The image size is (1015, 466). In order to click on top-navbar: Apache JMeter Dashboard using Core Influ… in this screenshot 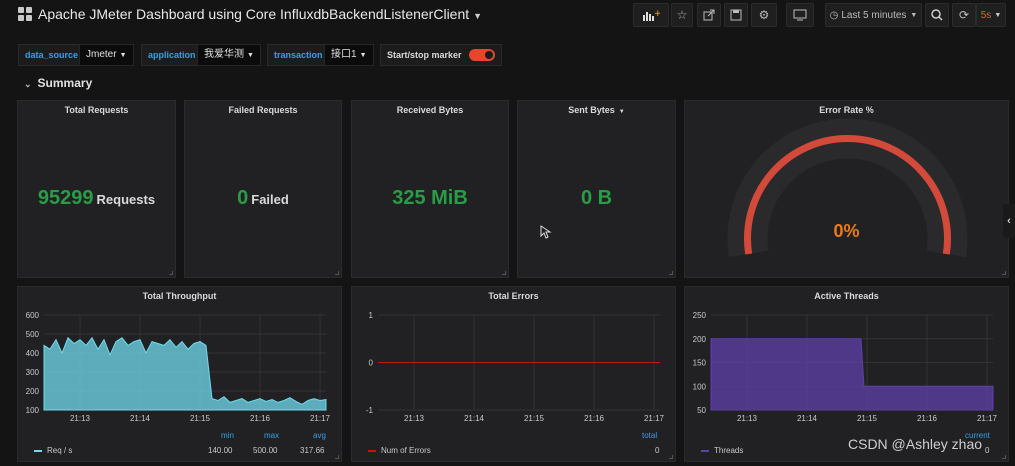, I will do `click(507, 15)`.